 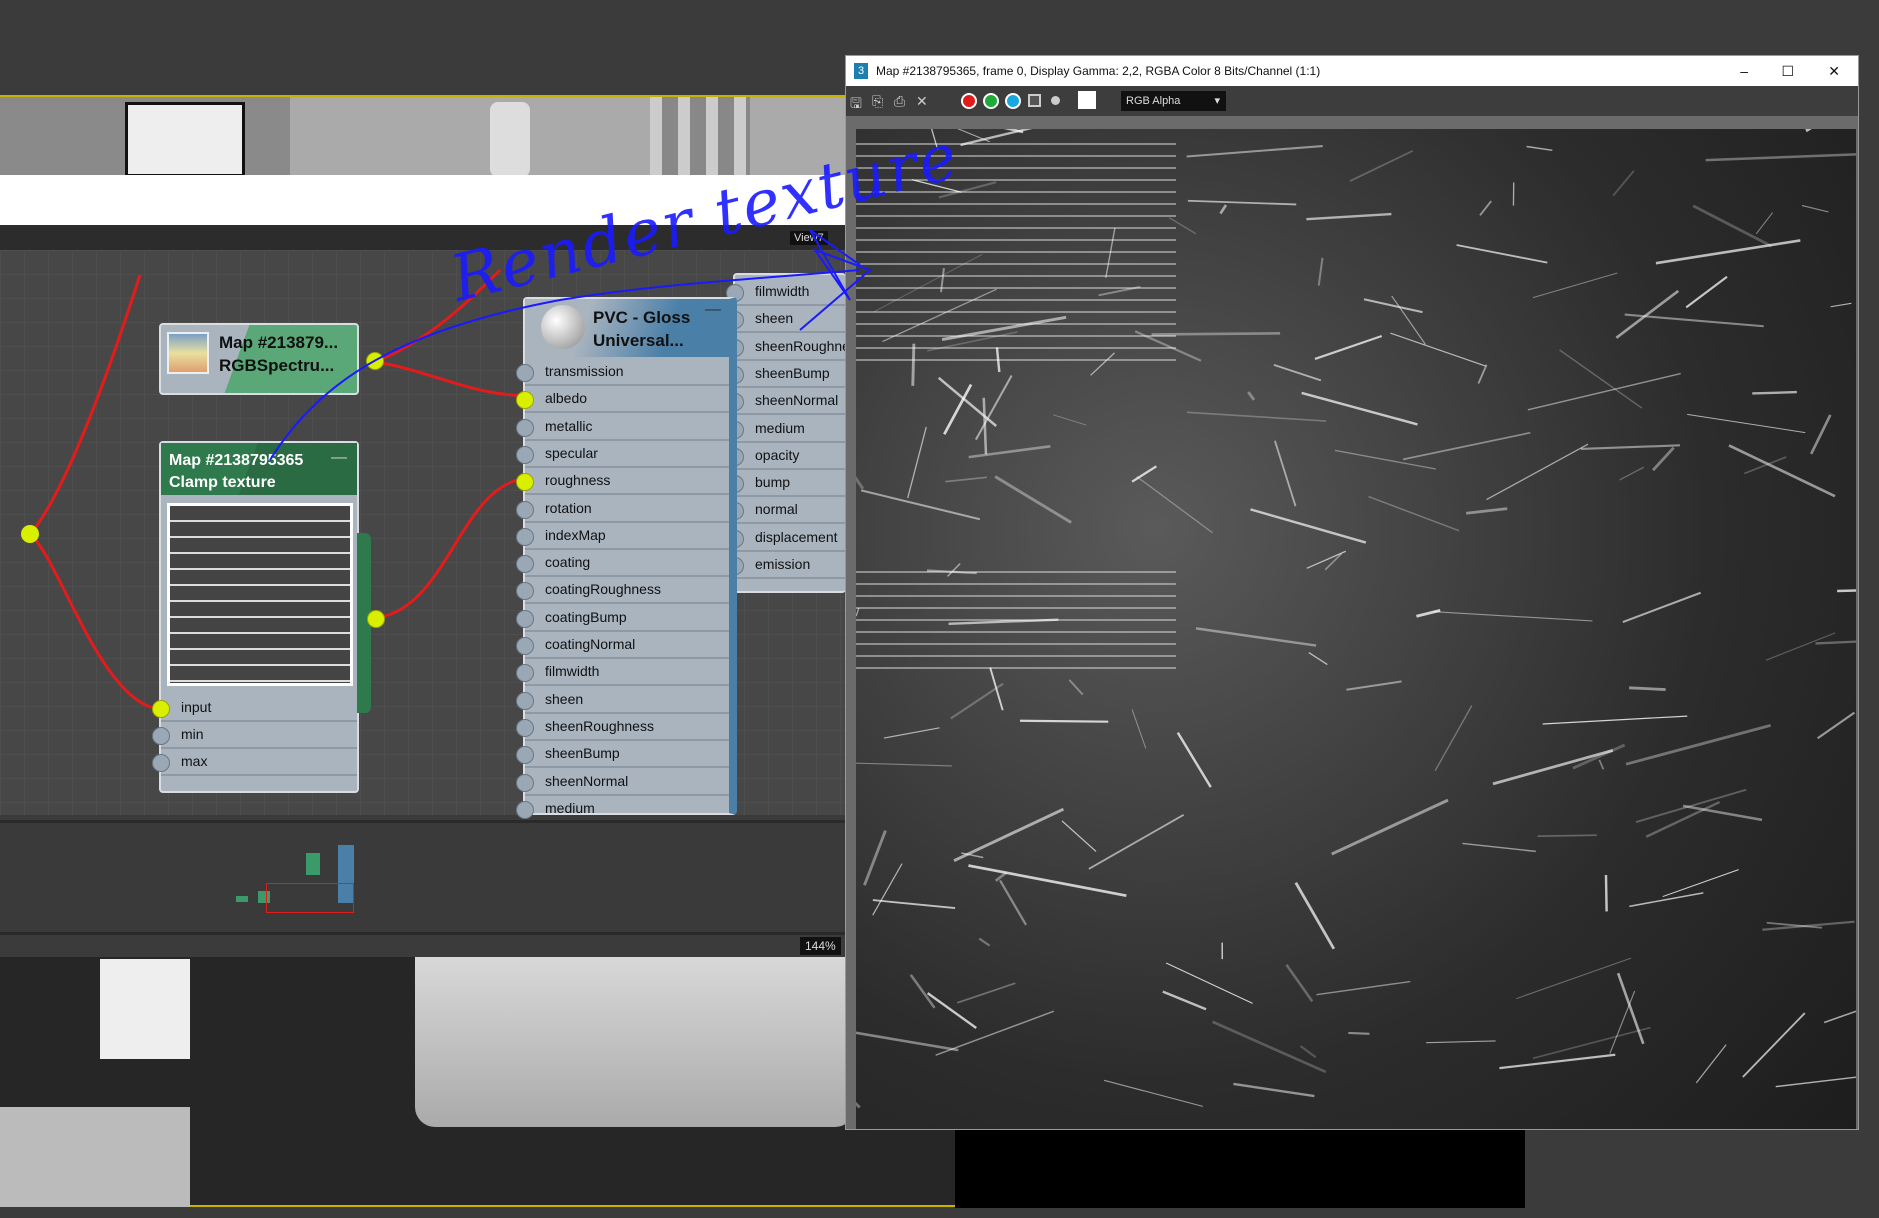 I want to click on channel-dropdown: RGB Alpha ▾, so click(x=1173, y=101).